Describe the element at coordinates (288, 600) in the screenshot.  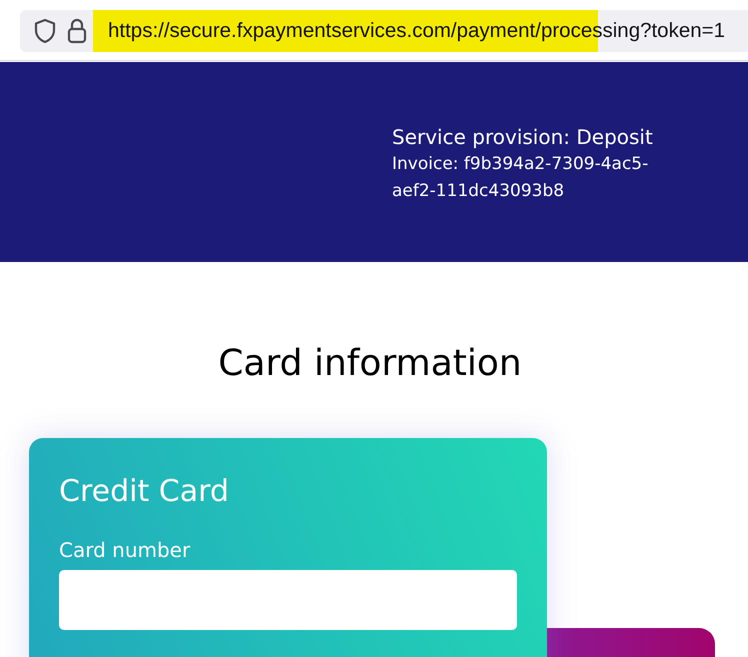
I see `input-field` at that location.